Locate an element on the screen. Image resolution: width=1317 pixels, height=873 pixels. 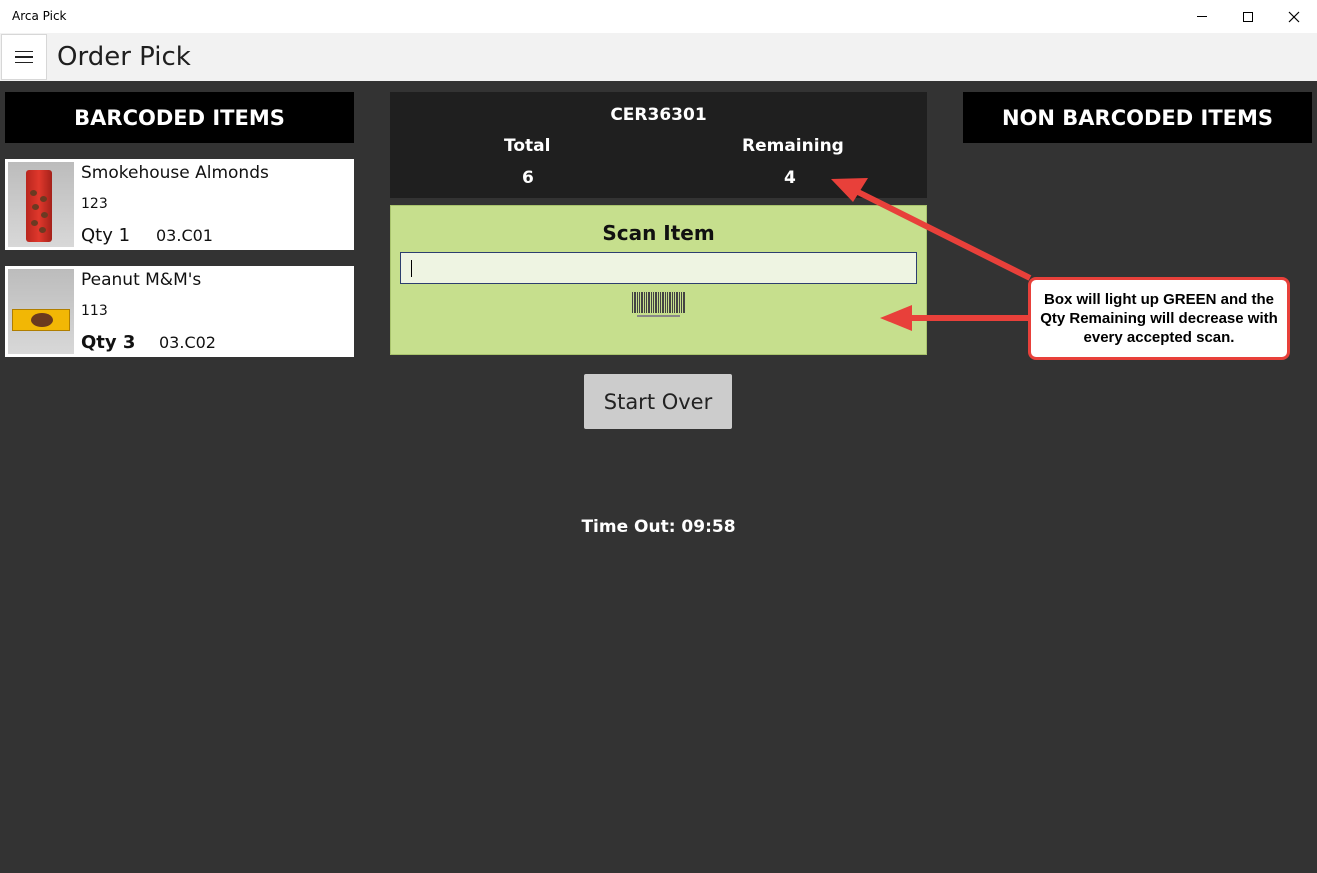
hamburger-menu-button is located at coordinates (24, 57).